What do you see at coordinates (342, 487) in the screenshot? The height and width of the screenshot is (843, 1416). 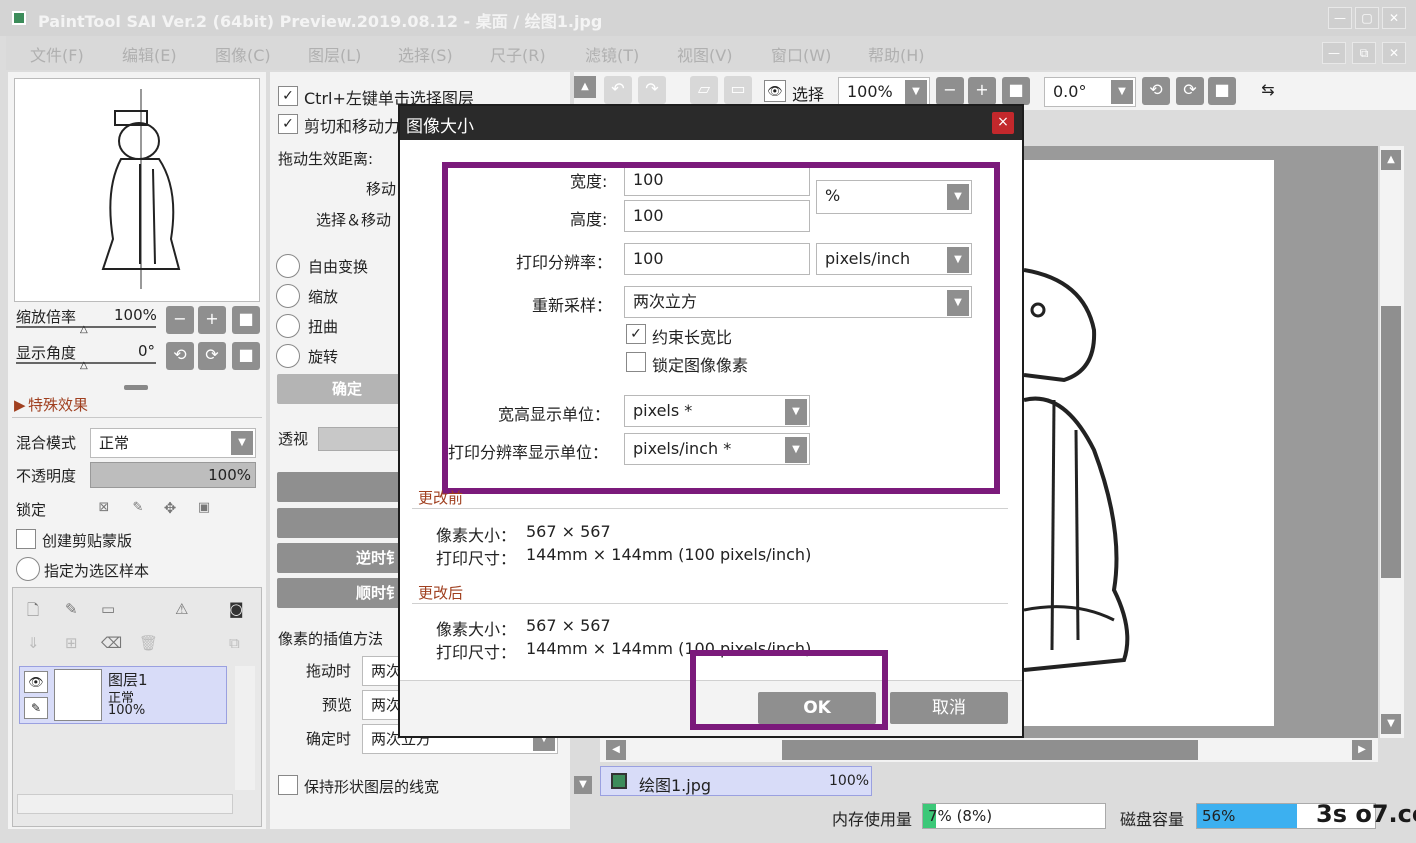 I see `flip-h-button` at bounding box center [342, 487].